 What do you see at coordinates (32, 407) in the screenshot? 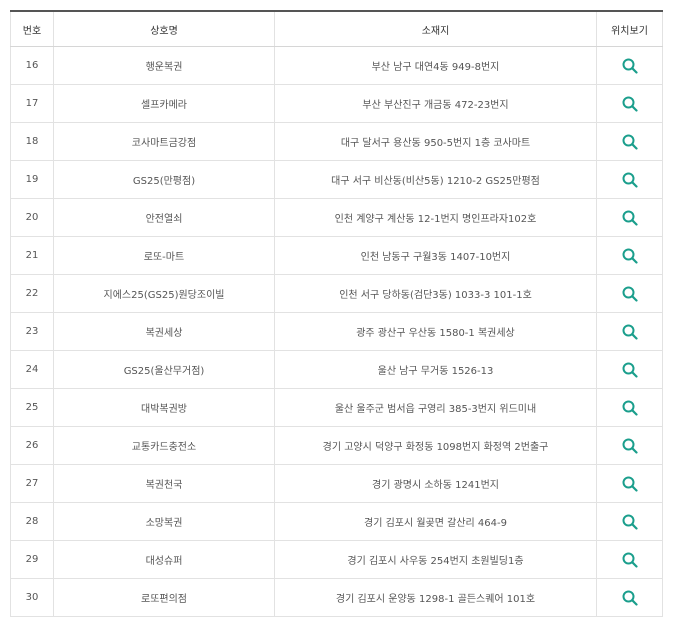
I see `row-number: 25` at bounding box center [32, 407].